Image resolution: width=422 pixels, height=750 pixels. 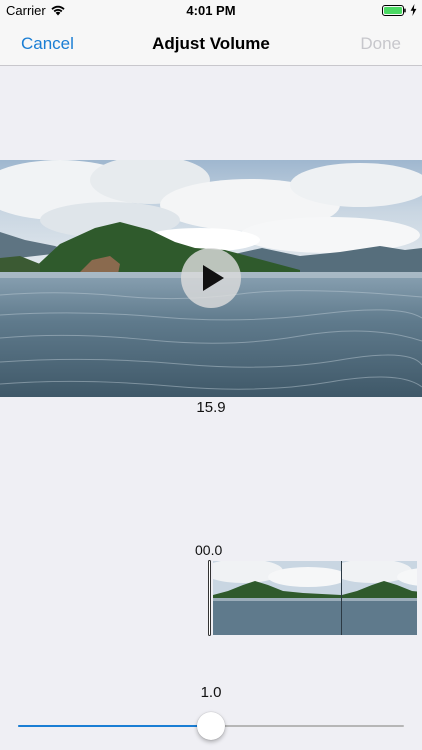 What do you see at coordinates (209, 550) in the screenshot?
I see `current-time-label: 00.0` at bounding box center [209, 550].